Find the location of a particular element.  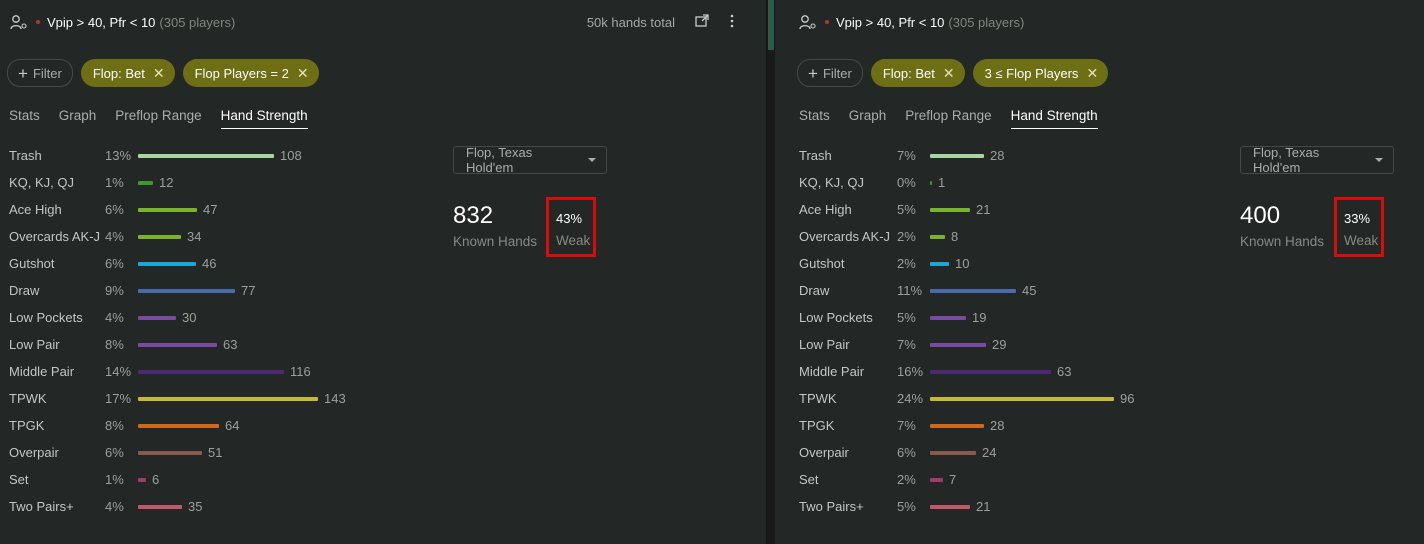

filter-chip-flop-players: 3 ≤ Flop Players ✕ is located at coordinates (1040, 73).